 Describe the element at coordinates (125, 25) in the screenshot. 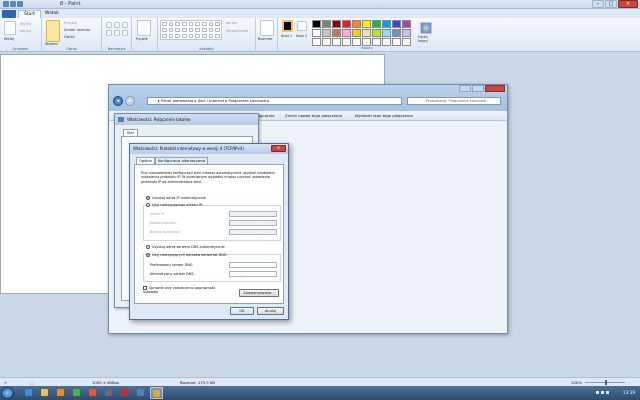

I see `text-icon` at that location.